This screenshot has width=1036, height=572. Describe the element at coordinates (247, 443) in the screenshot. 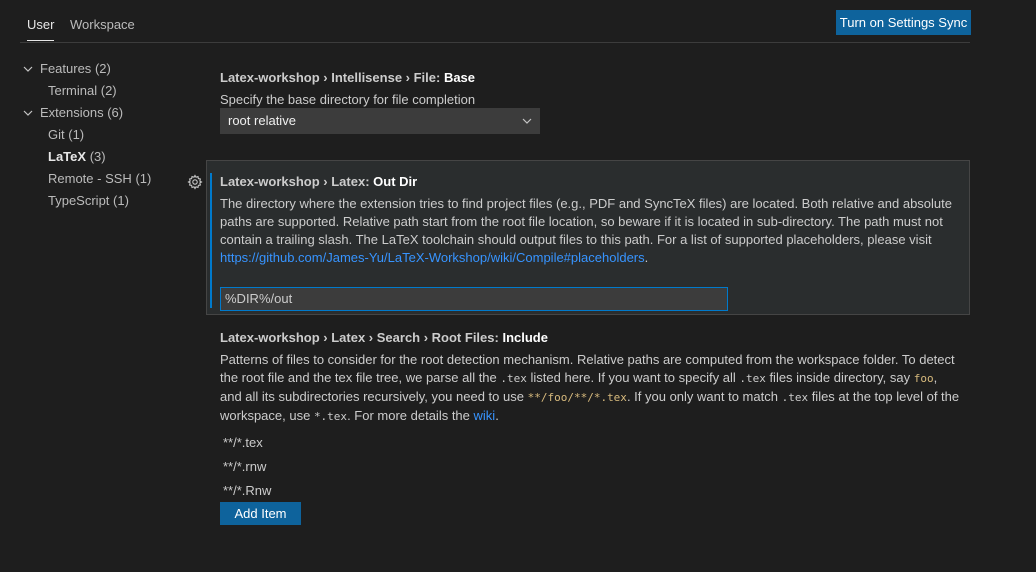

I see `list-item: **/*.tex` at that location.